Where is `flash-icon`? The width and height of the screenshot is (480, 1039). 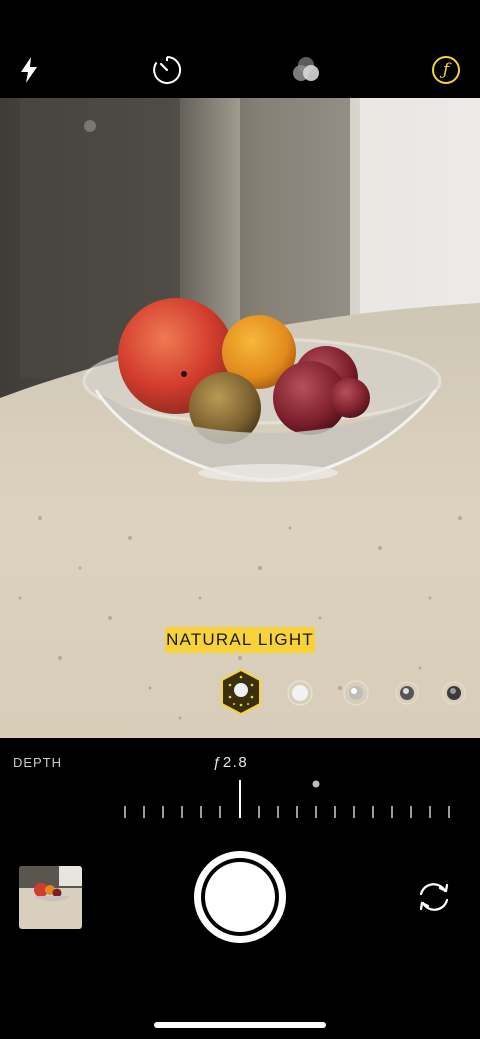 flash-icon is located at coordinates (29, 70).